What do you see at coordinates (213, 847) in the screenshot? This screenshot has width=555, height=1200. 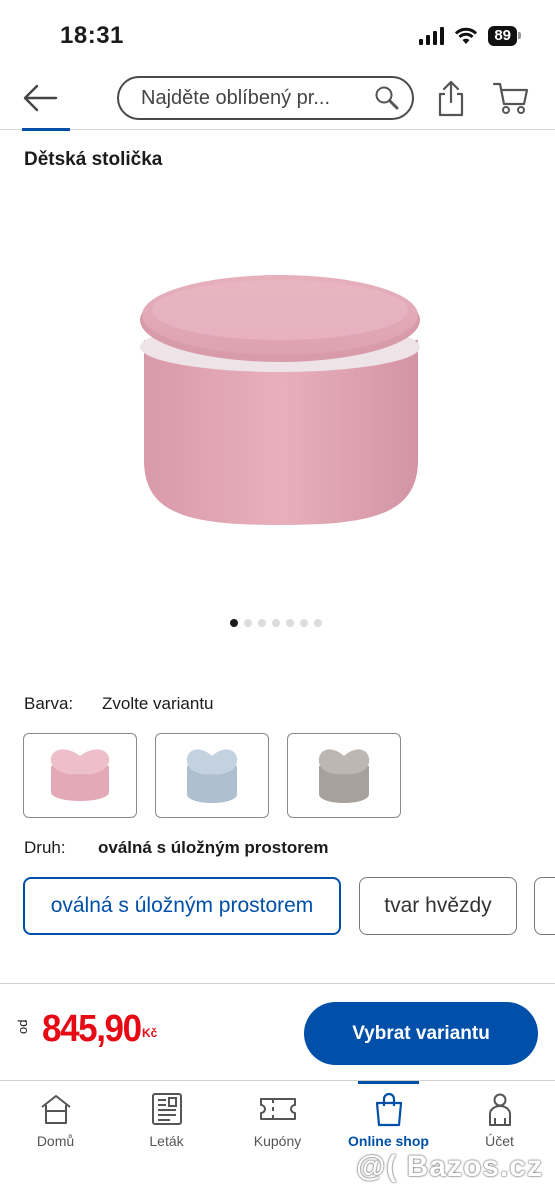 I see `type-value: oválná s úložným prostorem` at bounding box center [213, 847].